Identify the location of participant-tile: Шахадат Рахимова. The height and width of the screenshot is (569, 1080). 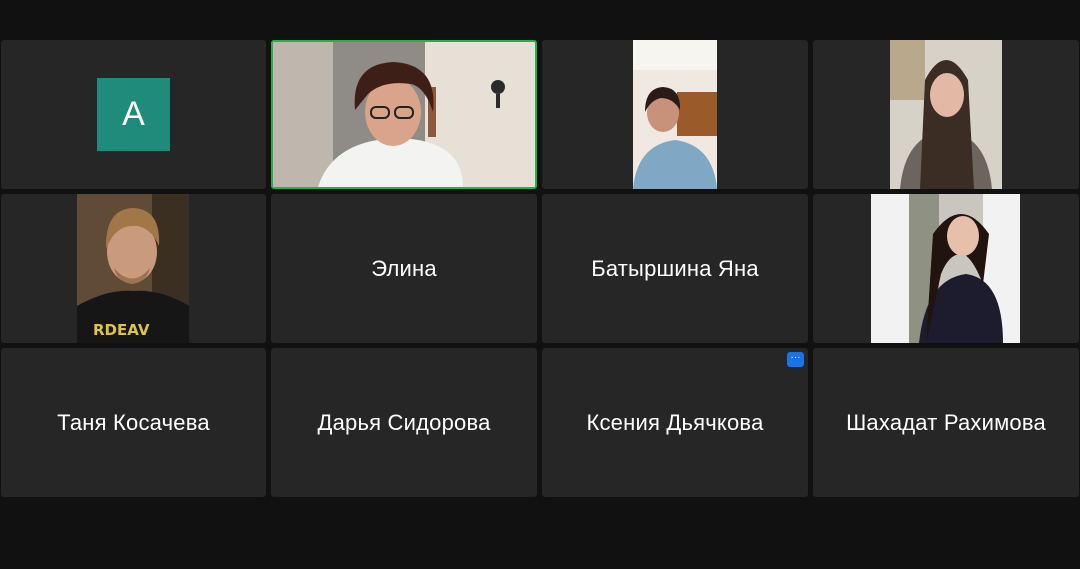
(946, 422).